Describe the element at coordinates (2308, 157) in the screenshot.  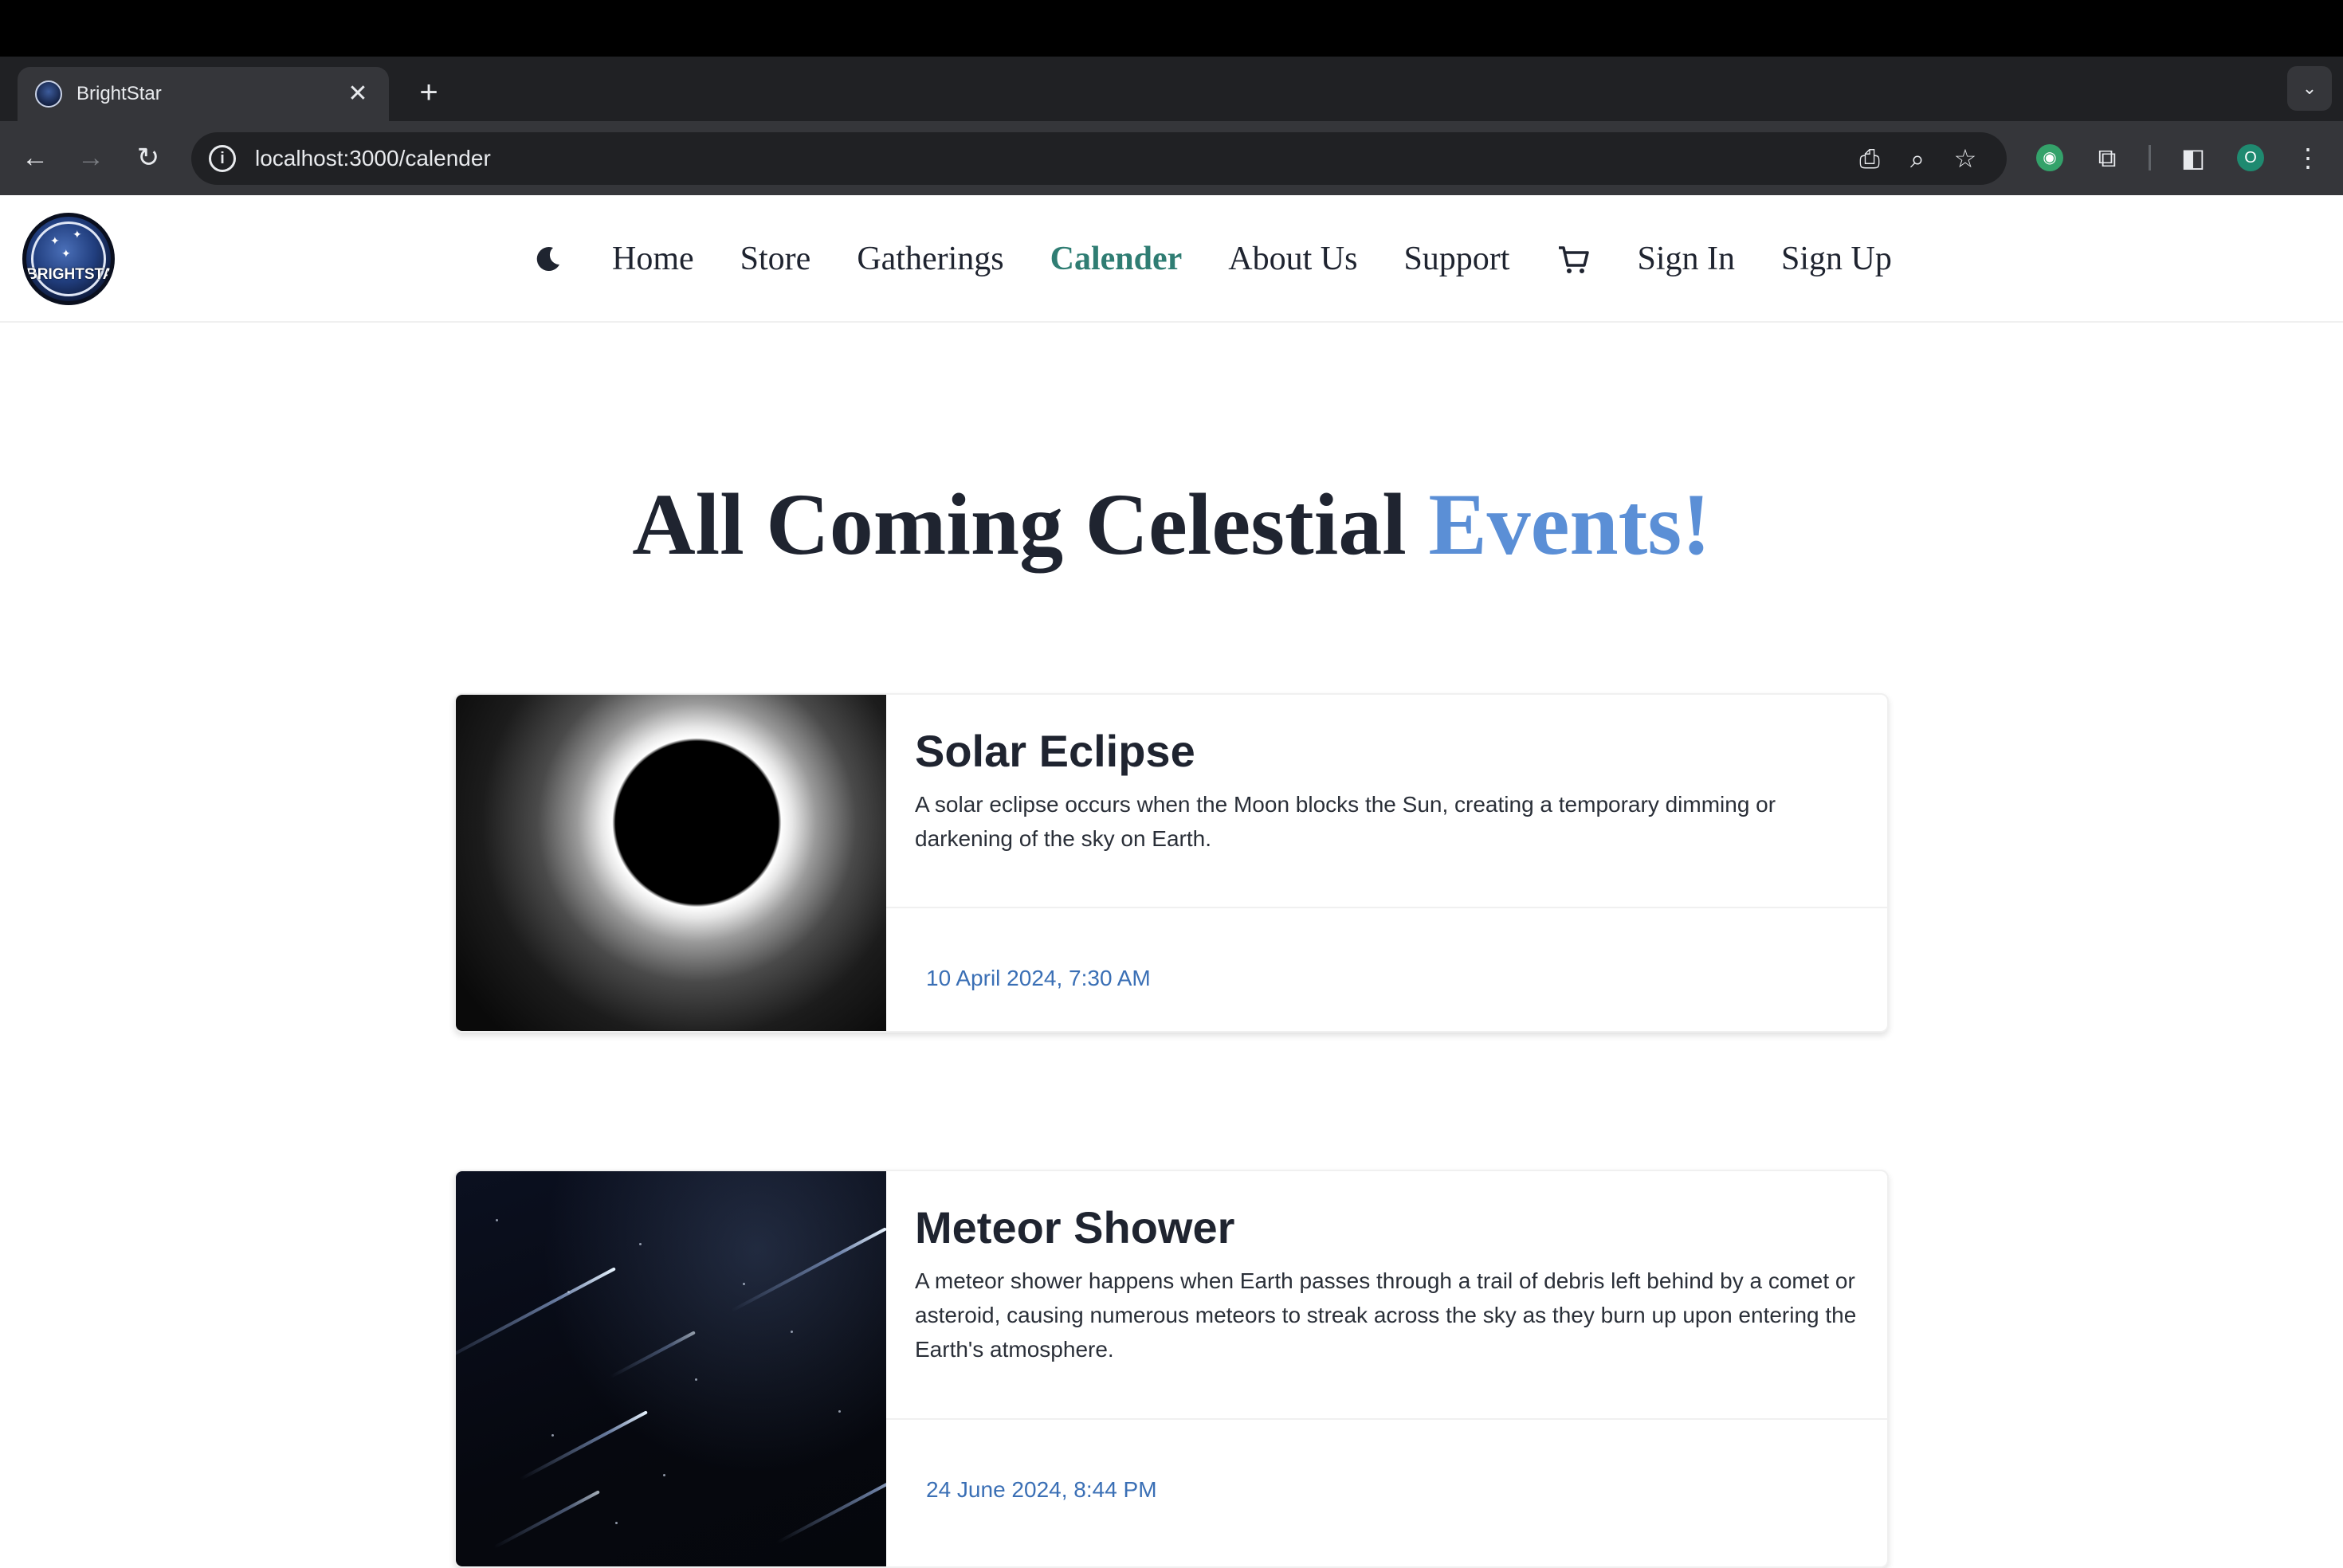
I see `browser-menu-icon: ⋮` at that location.